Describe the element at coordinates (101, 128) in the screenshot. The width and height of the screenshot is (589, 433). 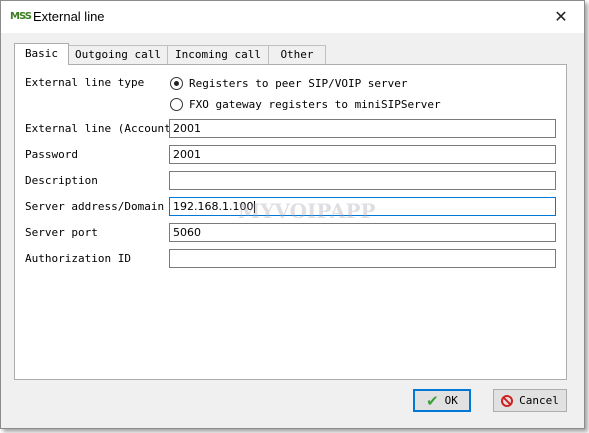
I see `account-label: External line (Account)` at that location.